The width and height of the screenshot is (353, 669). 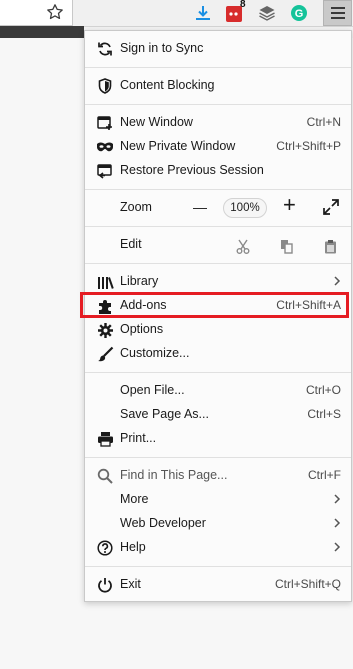 What do you see at coordinates (218, 415) in the screenshot?
I see `menu-item-save-page: Save Page As... Ctrl+S` at bounding box center [218, 415].